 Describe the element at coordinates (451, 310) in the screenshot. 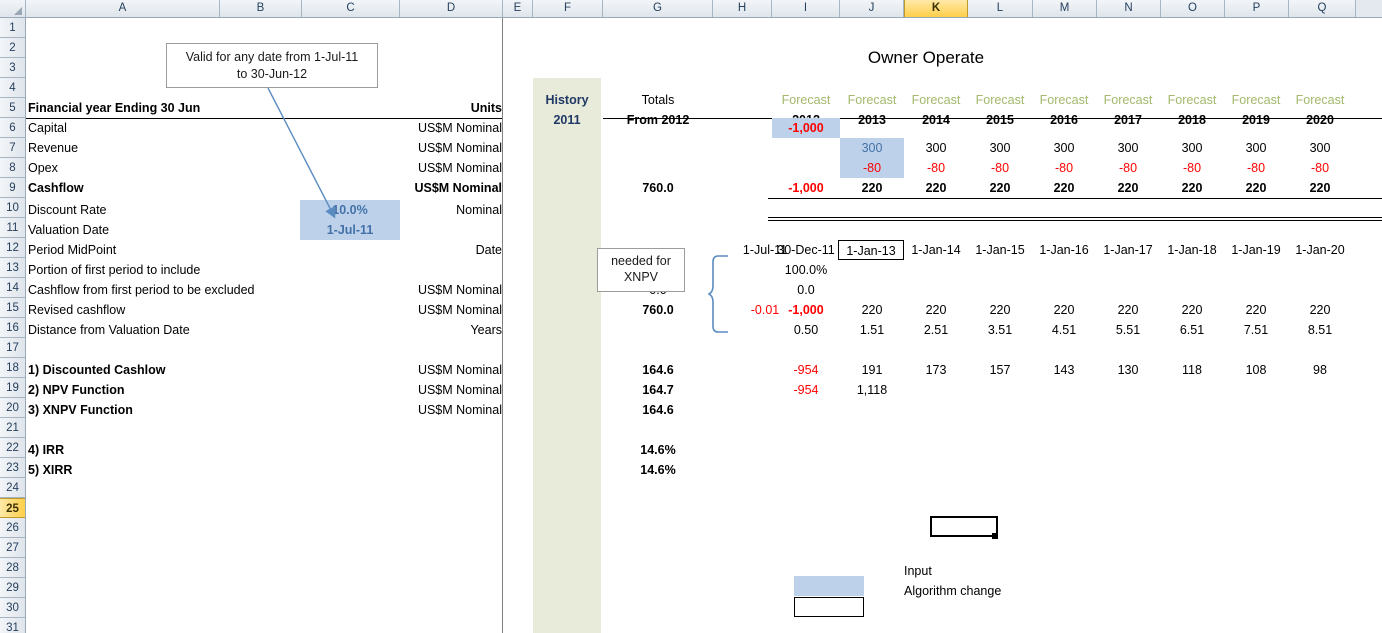

I see `cell-D15-units: US$M Nominal` at that location.